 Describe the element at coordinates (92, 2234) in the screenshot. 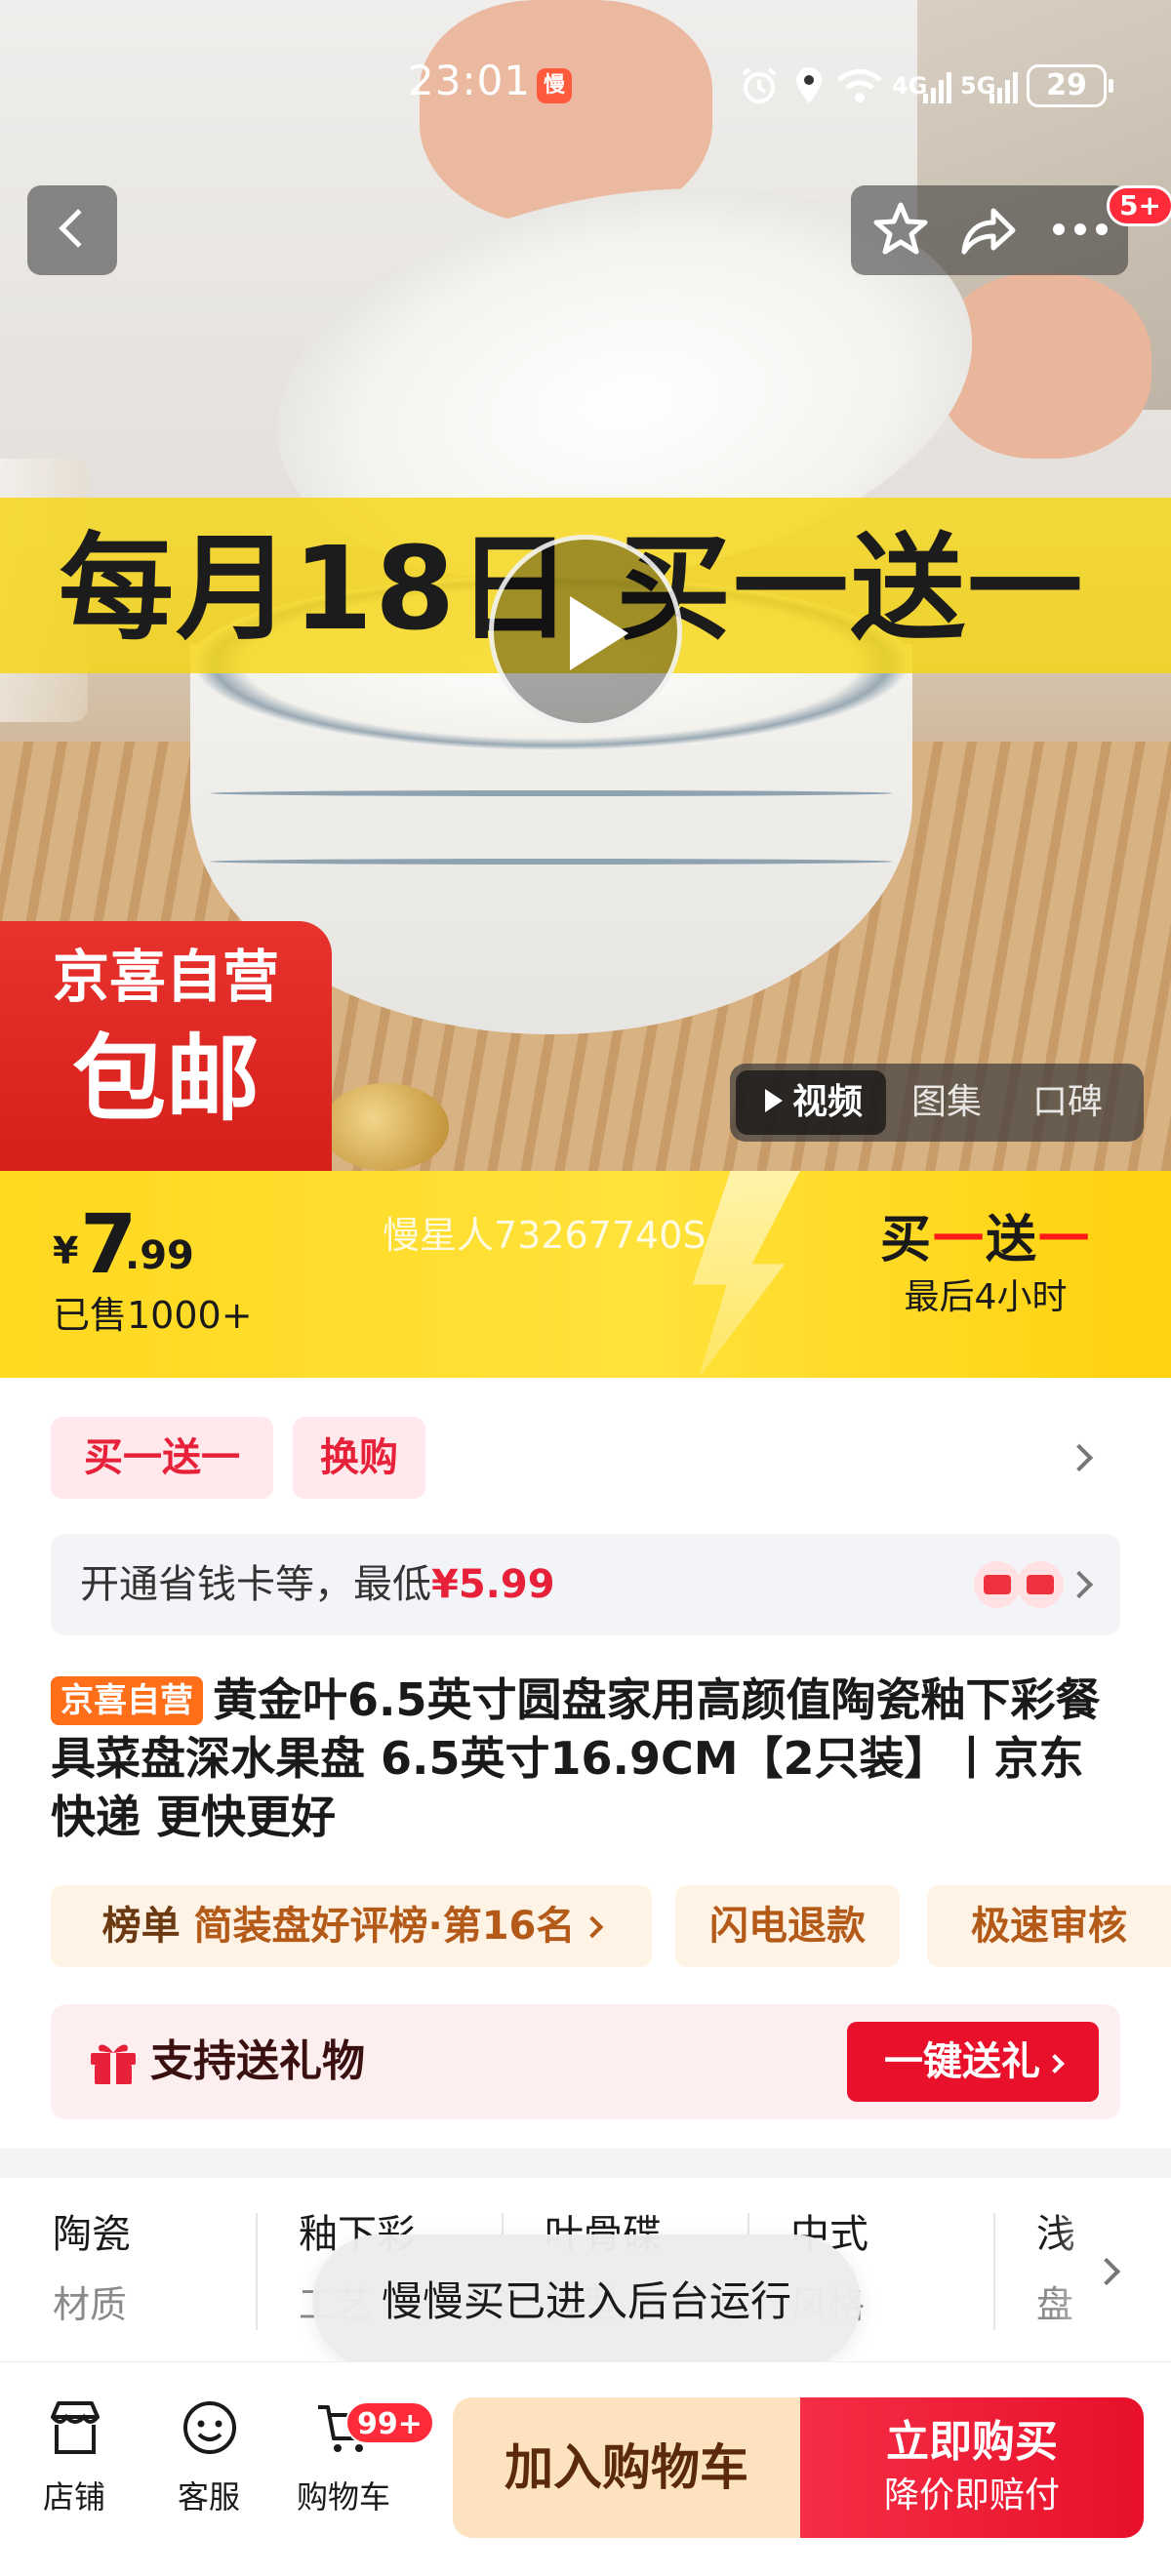

I see `spec-value: 陶瓷` at that location.